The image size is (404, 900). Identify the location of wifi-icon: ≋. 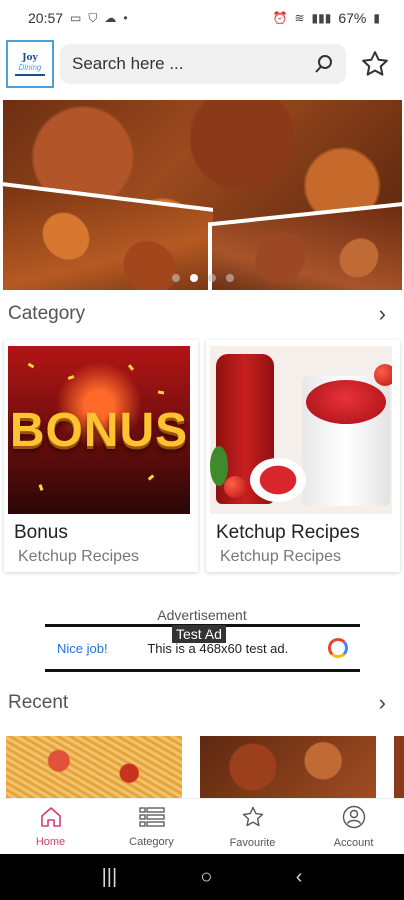
(299, 18).